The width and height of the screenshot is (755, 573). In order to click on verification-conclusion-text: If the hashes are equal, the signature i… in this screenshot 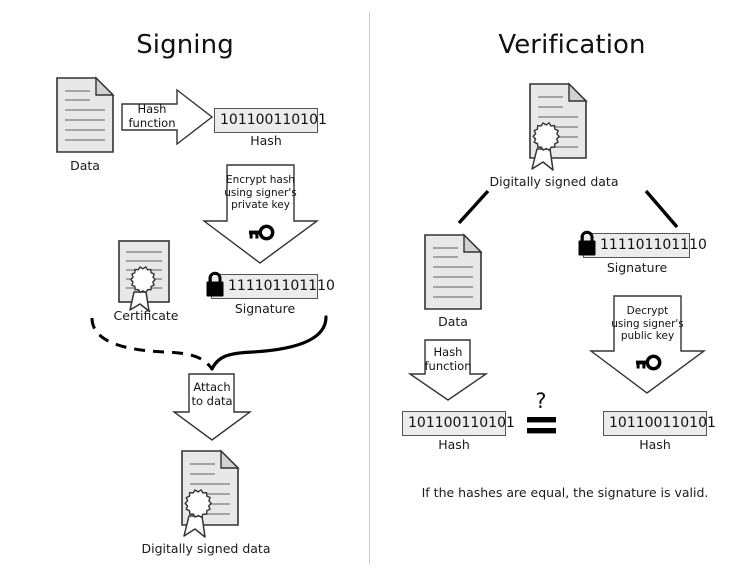, I will do `click(565, 492)`.